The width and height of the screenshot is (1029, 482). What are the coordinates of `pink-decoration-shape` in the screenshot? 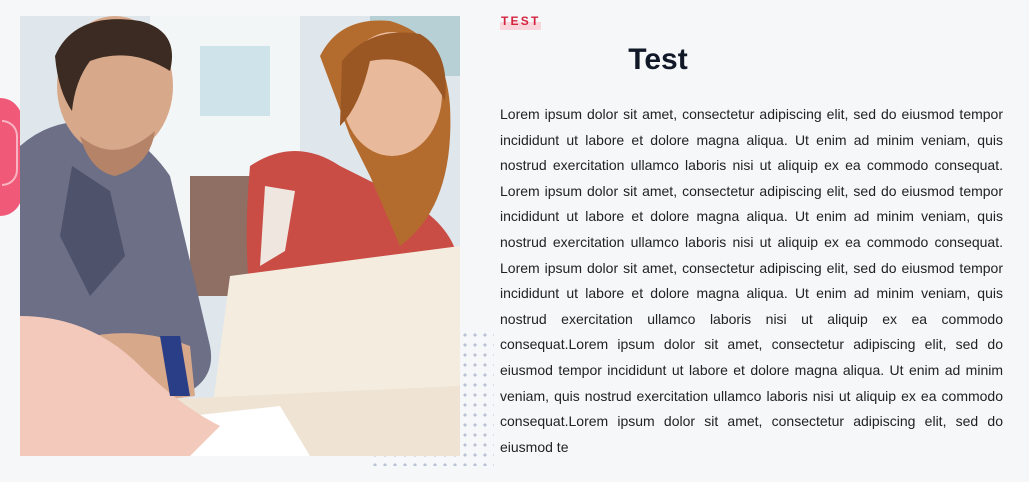 It's located at (11, 157).